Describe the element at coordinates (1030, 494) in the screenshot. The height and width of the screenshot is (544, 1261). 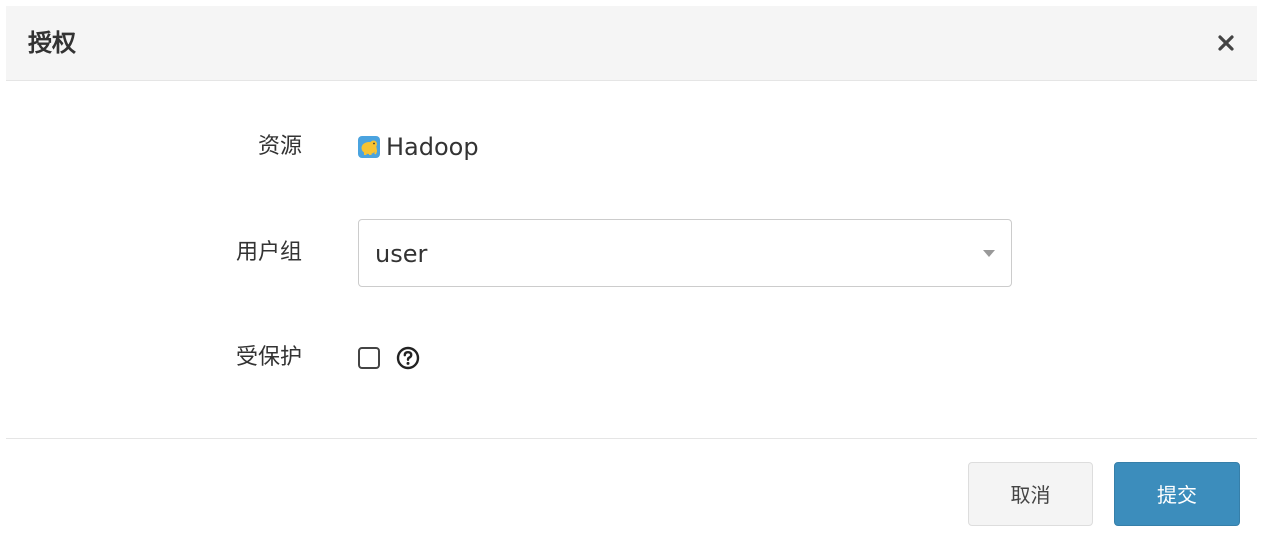
I see `cancel-button: 取消` at that location.